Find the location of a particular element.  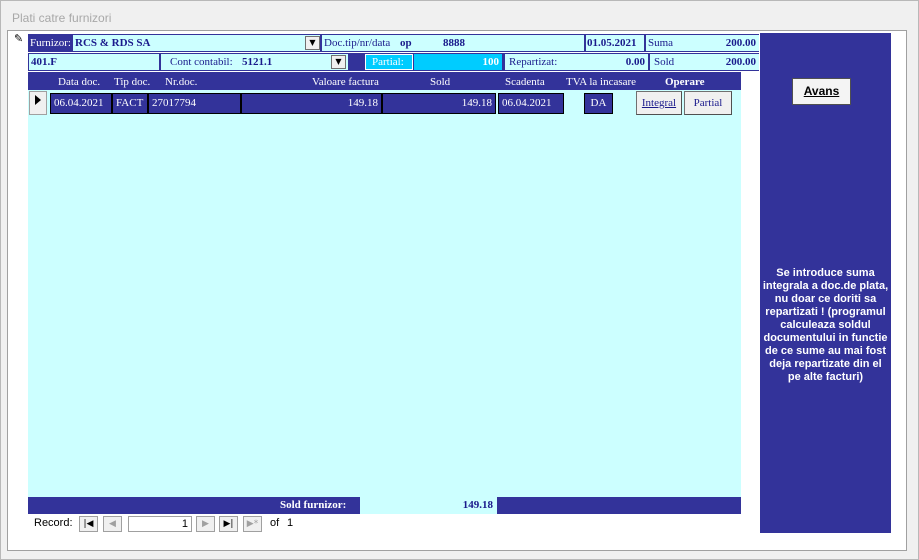

cont-furnizor-value: 401.F is located at coordinates (44, 62).